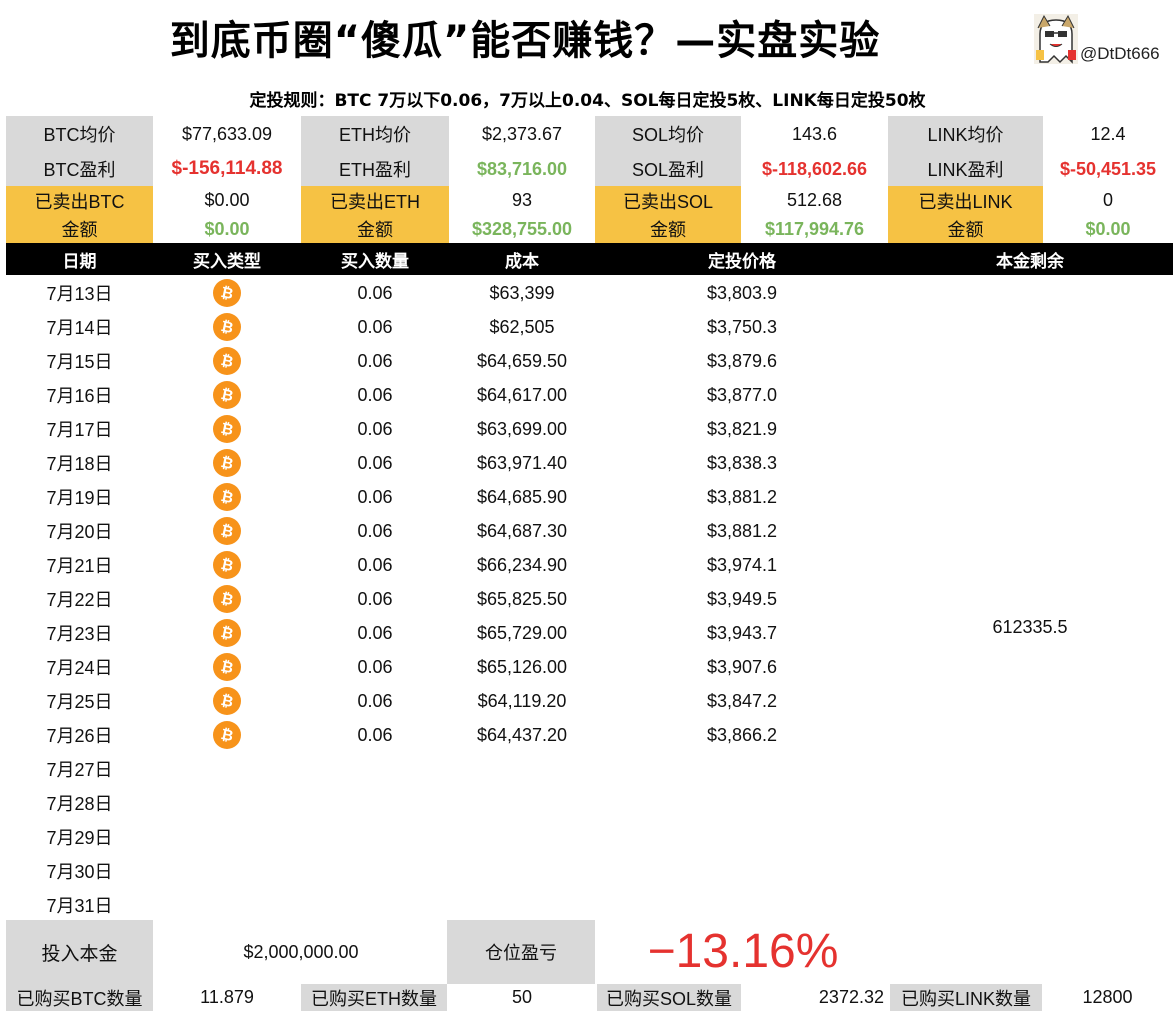 Image resolution: width=1175 pixels, height=1011 pixels. What do you see at coordinates (587, 429) in the screenshot?
I see `table-row: 7月17日 ₿ 0.06 $63,699.00 $3,821.9` at bounding box center [587, 429].